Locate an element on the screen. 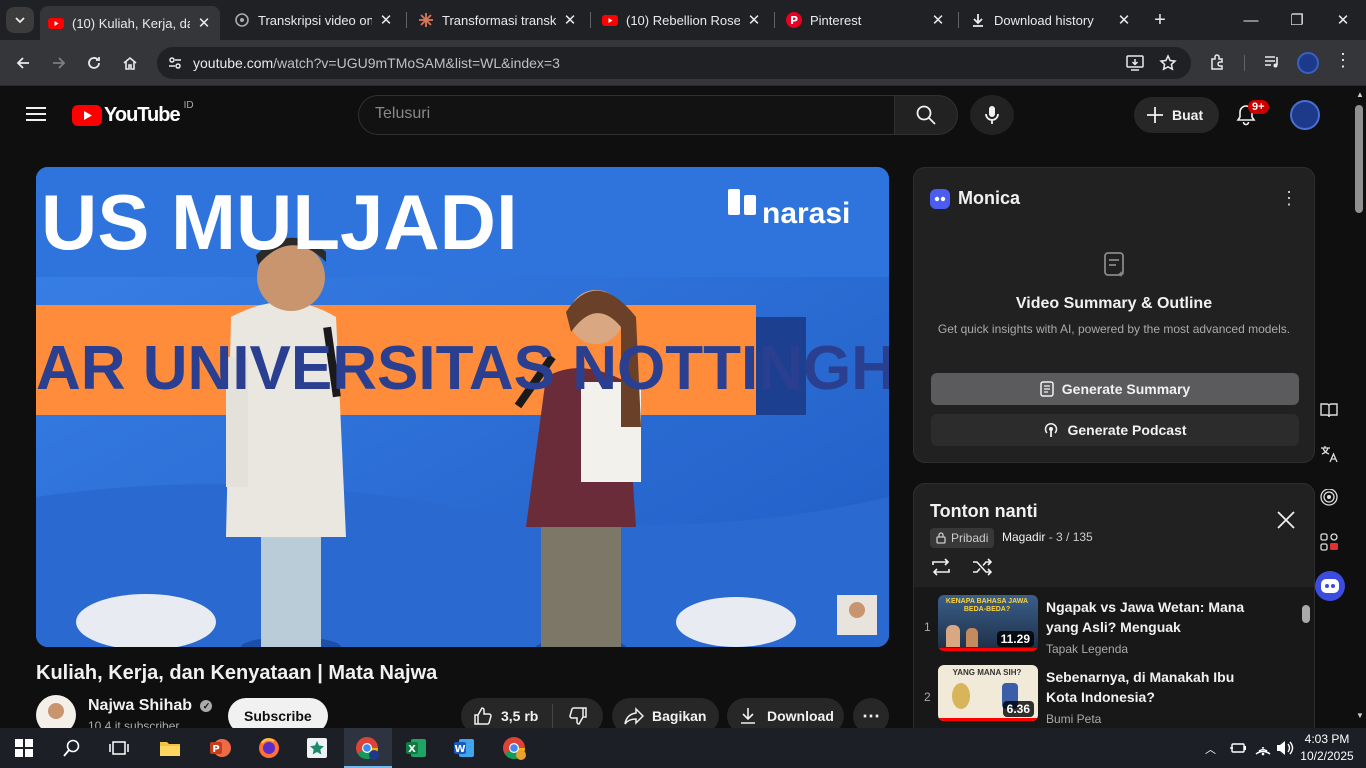  chrome-active-button is located at coordinates (368, 748).